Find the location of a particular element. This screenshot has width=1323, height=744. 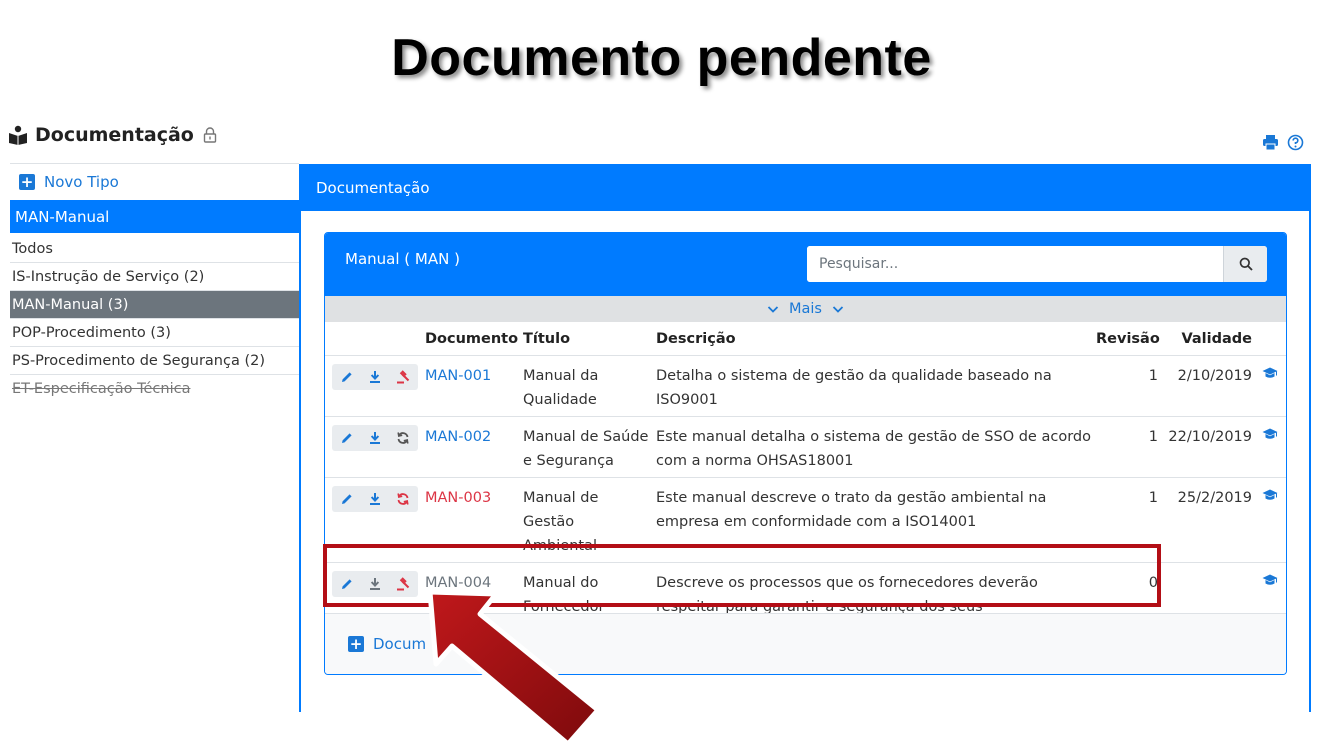

col-actions is located at coordinates (374, 339).